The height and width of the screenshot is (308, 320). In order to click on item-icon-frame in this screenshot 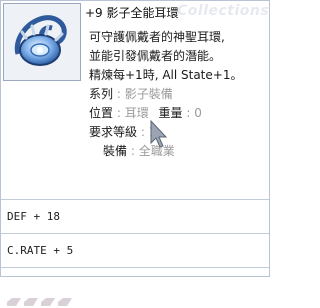, I will do `click(42, 42)`.